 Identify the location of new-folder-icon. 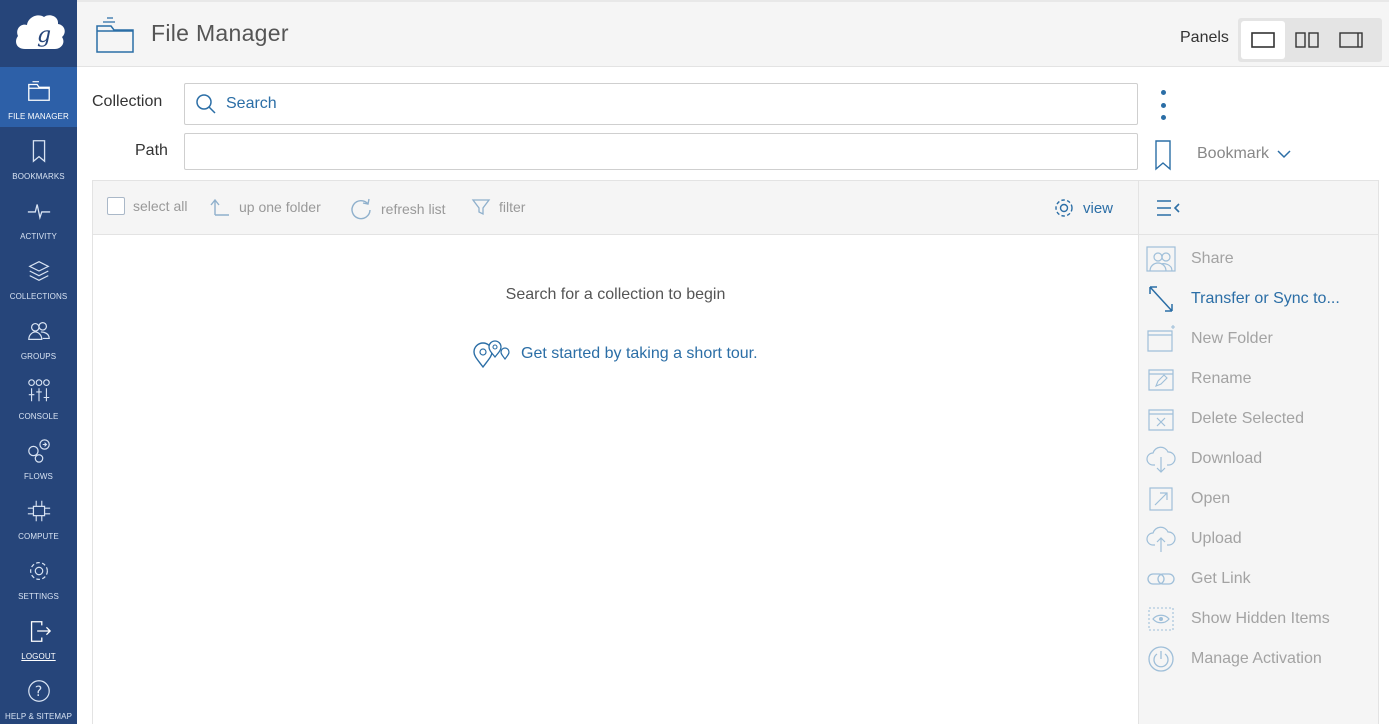
(1161, 338).